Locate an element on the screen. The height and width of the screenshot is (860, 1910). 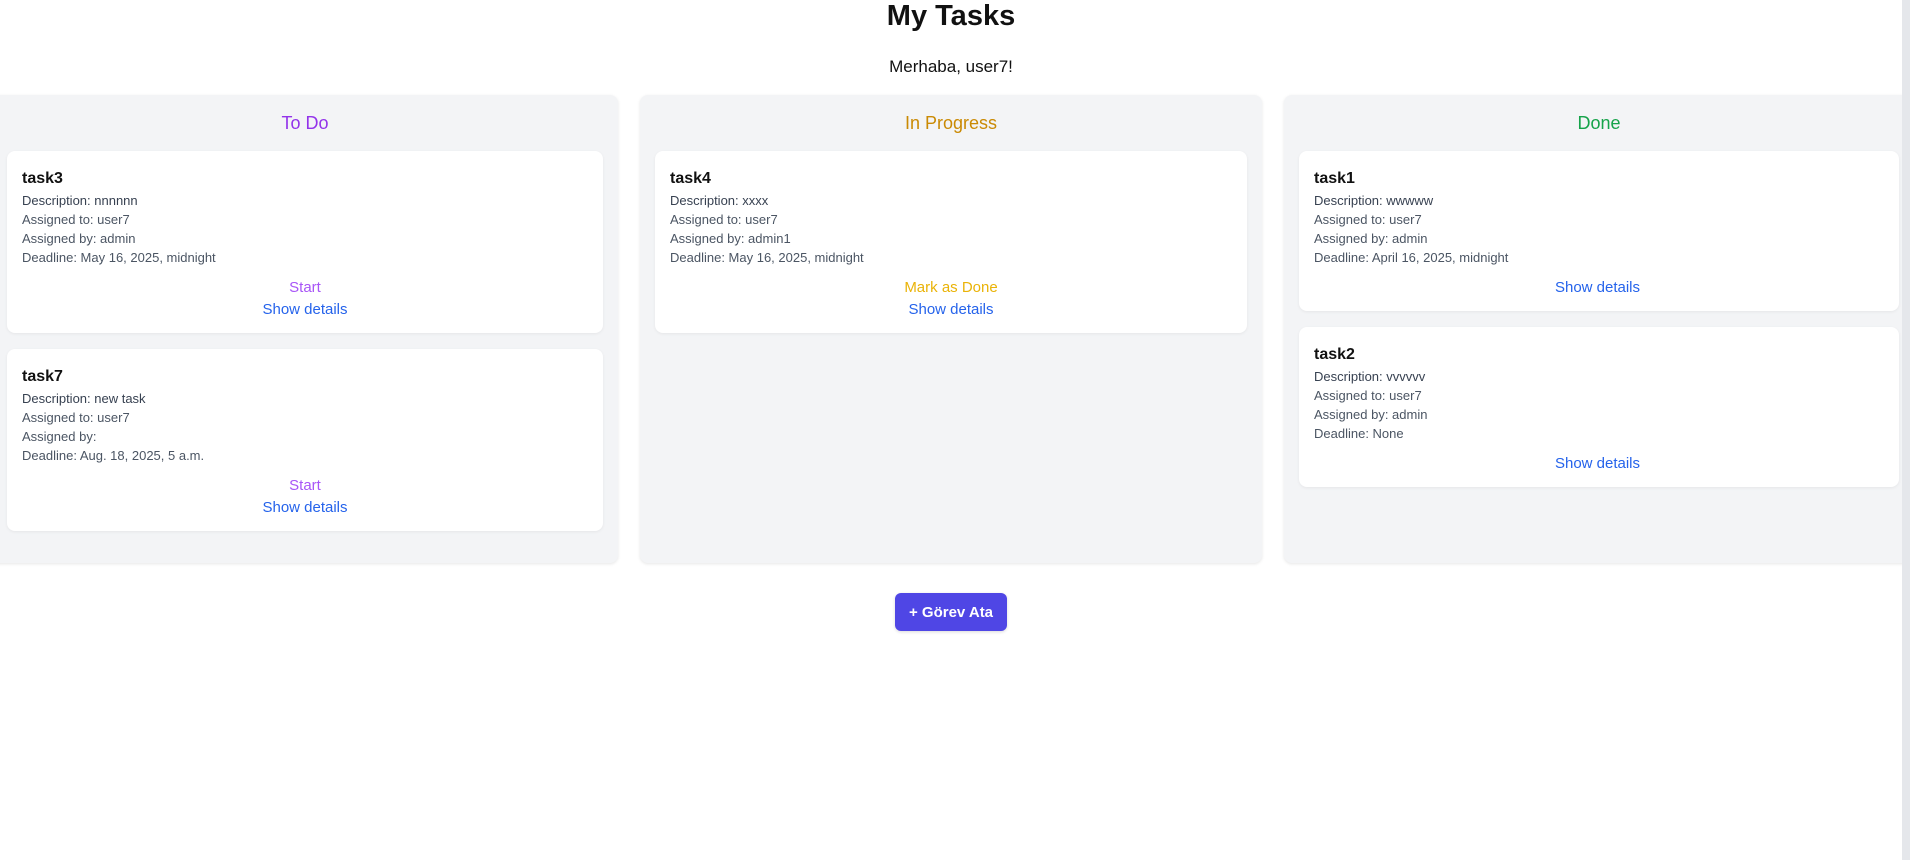
task-deadline: Deadline: April 16, 2025, midnight is located at coordinates (1411, 257).